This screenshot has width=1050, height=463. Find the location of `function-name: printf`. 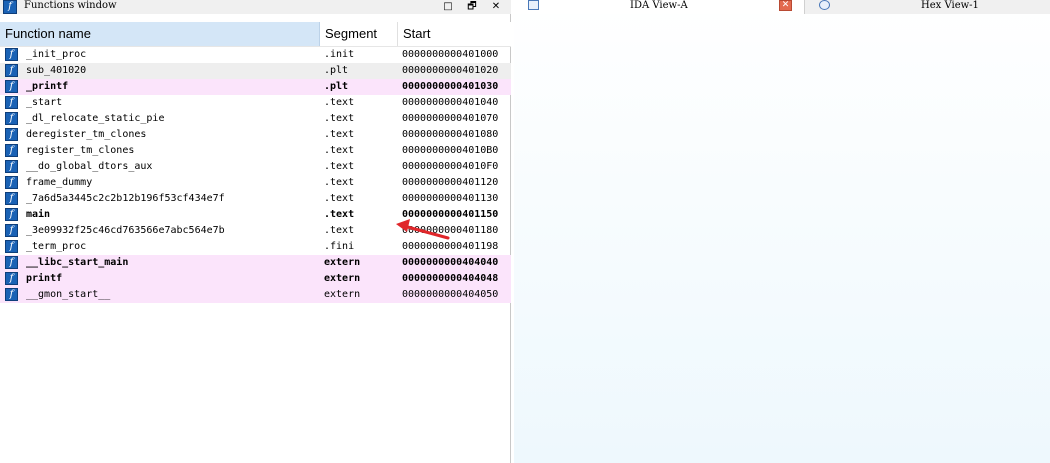

function-name: printf is located at coordinates (44, 278).